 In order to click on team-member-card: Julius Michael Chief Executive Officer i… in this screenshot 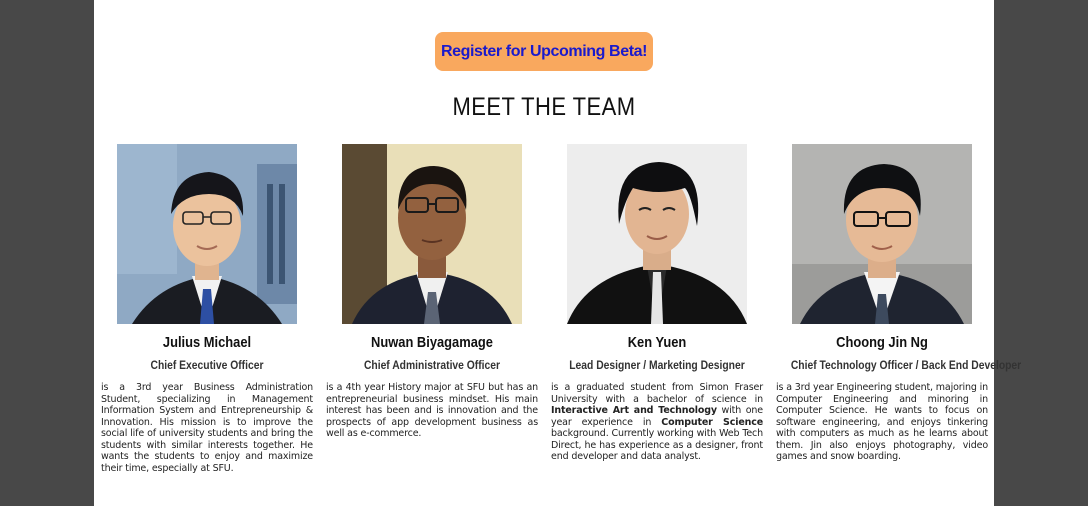, I will do `click(207, 309)`.